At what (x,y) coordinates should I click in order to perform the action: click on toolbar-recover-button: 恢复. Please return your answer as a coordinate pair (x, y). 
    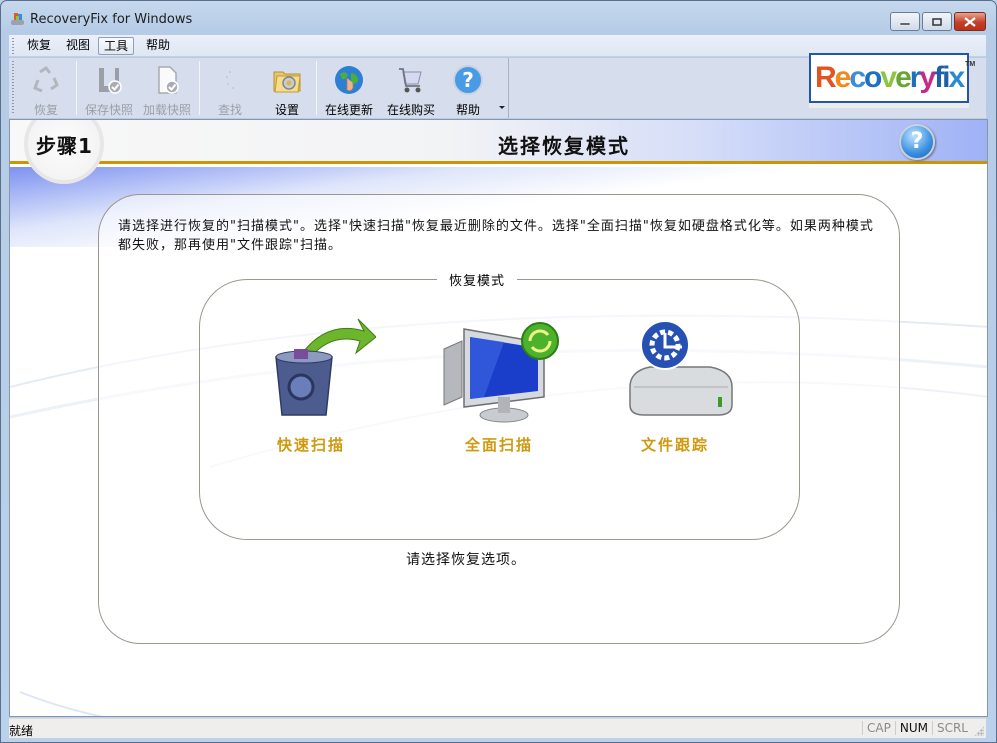
    Looking at the image, I should click on (46, 88).